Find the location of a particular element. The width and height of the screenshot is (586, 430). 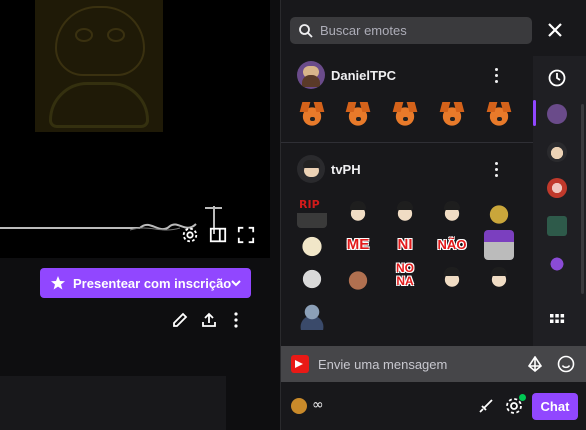

camera-icon is located at coordinates (300, 364).